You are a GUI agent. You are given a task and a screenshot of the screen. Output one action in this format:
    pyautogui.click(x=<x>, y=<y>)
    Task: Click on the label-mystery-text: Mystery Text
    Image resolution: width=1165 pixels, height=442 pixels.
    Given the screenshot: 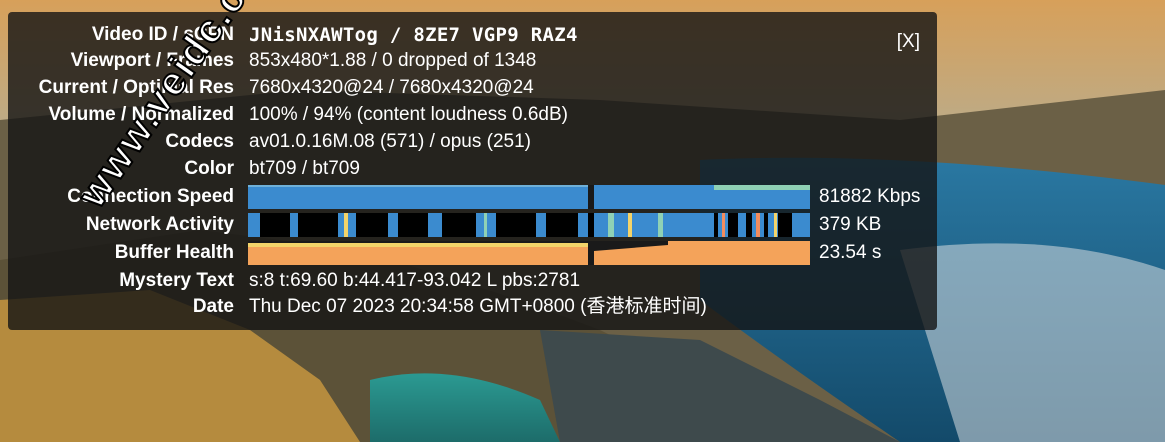 What is the action you would take?
    pyautogui.click(x=176, y=280)
    